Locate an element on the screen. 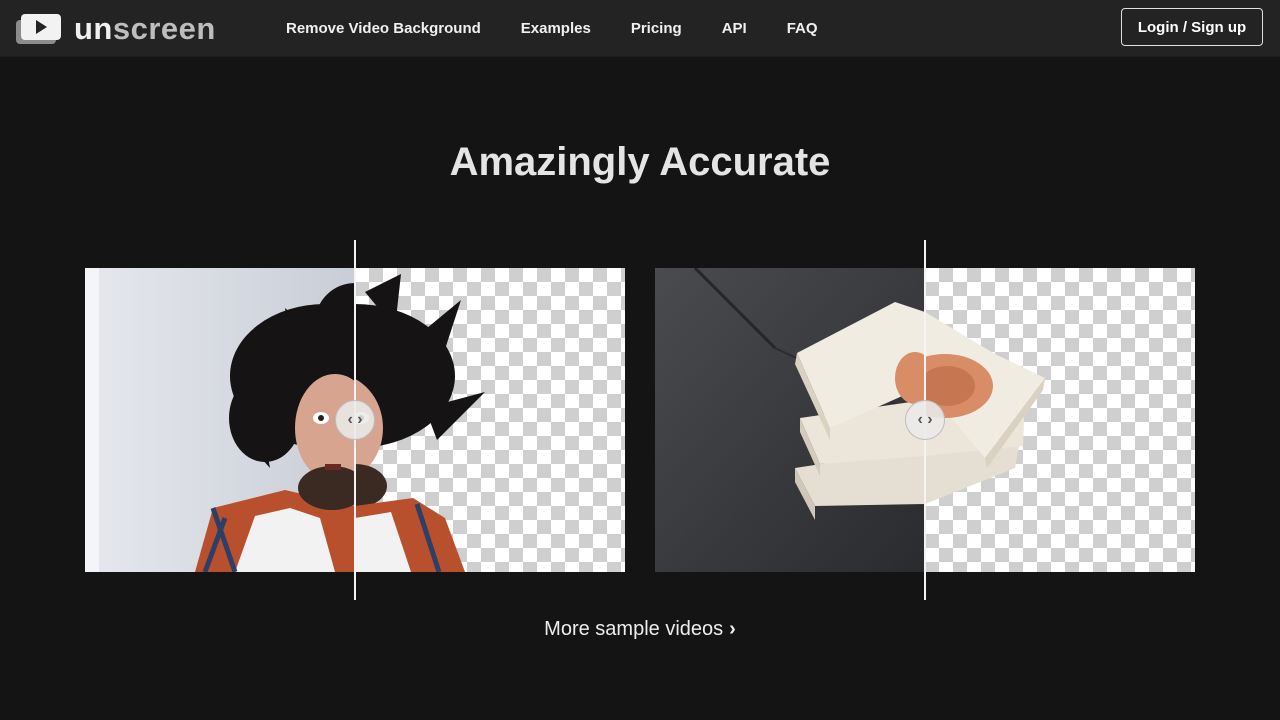  logo-wordmark: unscreen is located at coordinates (145, 29).